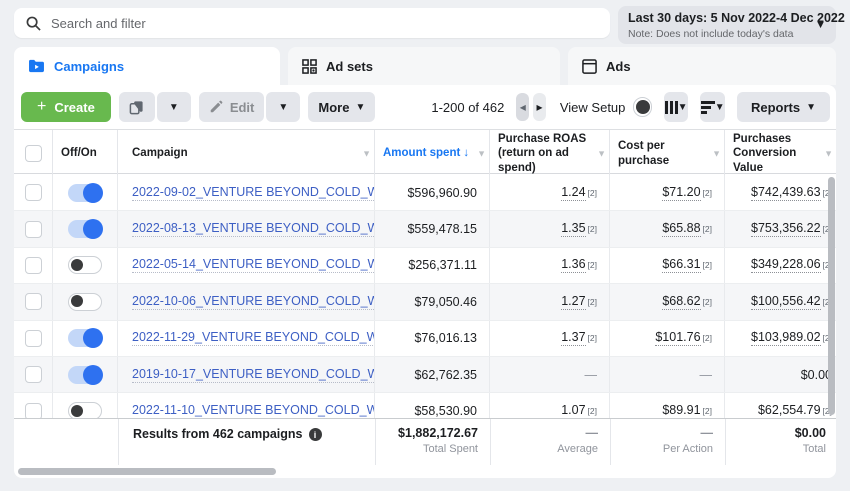 The width and height of the screenshot is (850, 491). Describe the element at coordinates (780, 265) in the screenshot. I see `purchases-conversion-value-cell: $349,228.06[2]` at that location.